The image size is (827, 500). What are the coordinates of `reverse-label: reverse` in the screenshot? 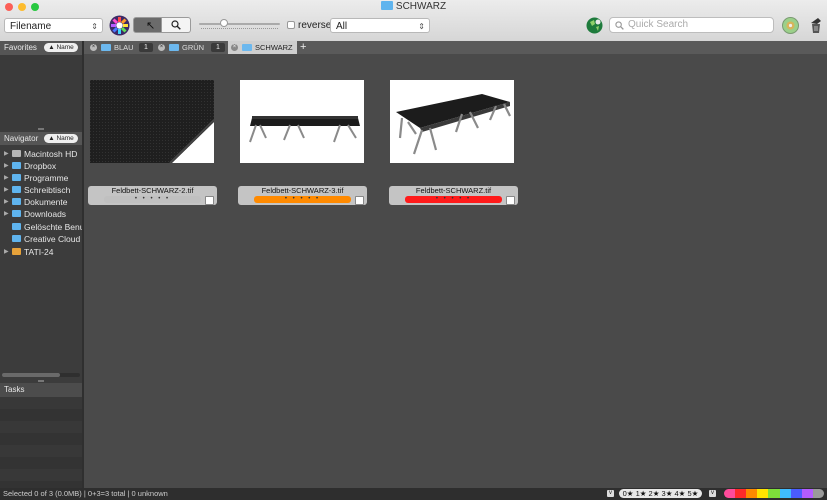 It's located at (315, 25).